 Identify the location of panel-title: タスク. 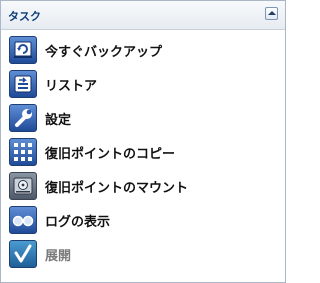
(24, 16).